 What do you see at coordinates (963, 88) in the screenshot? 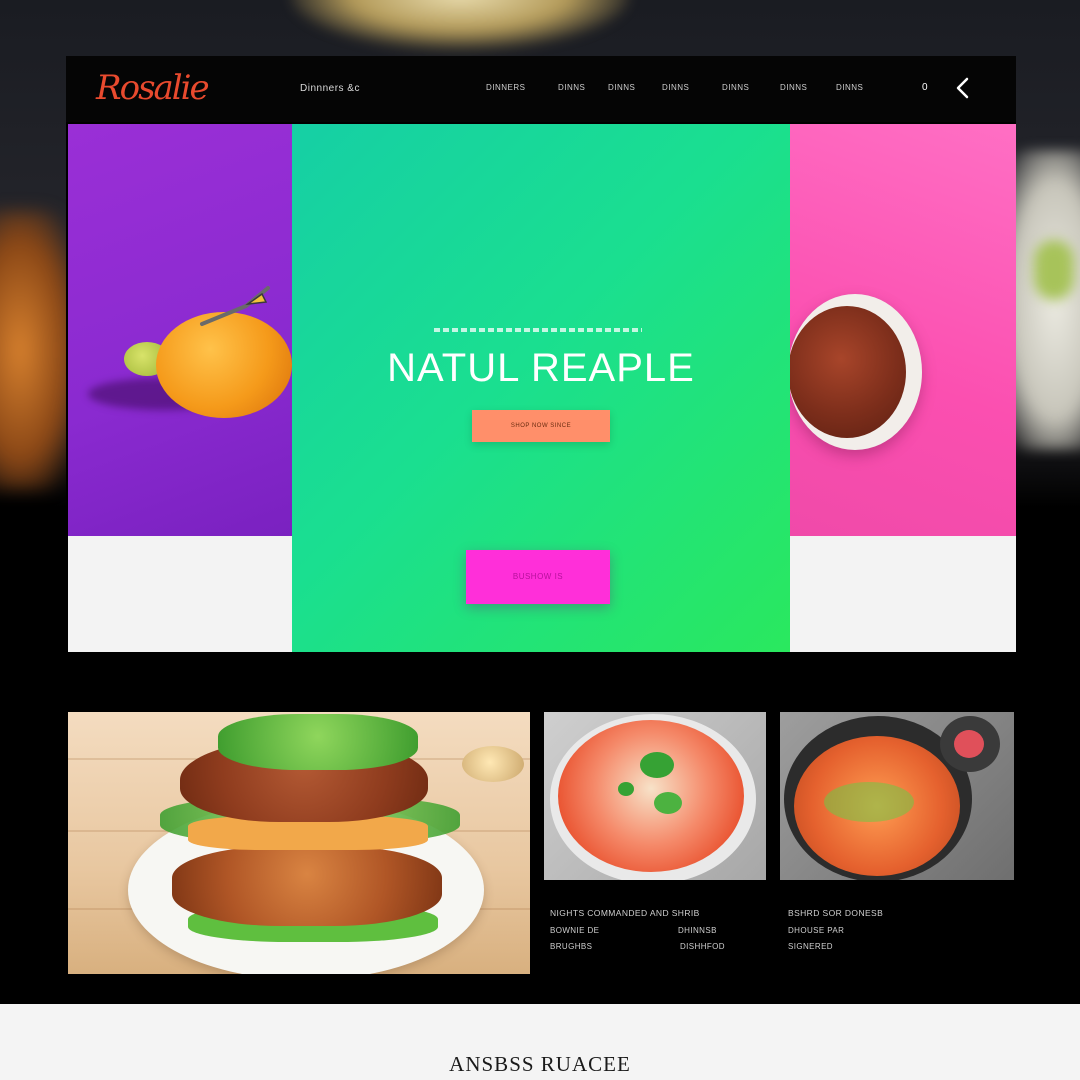
I see `chevron-left-icon` at bounding box center [963, 88].